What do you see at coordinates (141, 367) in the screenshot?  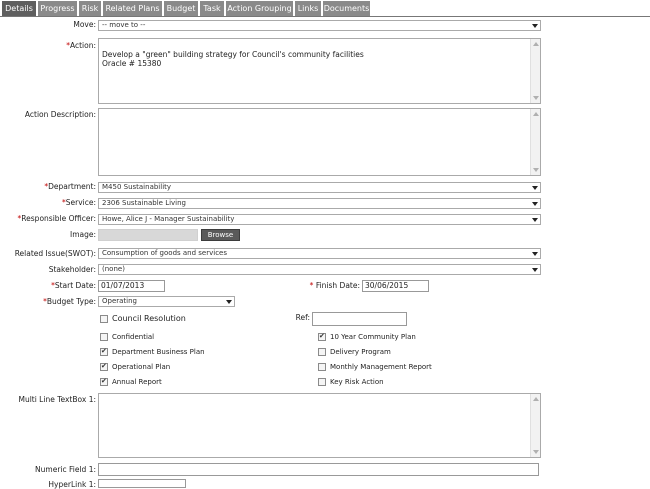 I see `operational-plan-label: Operational Plan` at bounding box center [141, 367].